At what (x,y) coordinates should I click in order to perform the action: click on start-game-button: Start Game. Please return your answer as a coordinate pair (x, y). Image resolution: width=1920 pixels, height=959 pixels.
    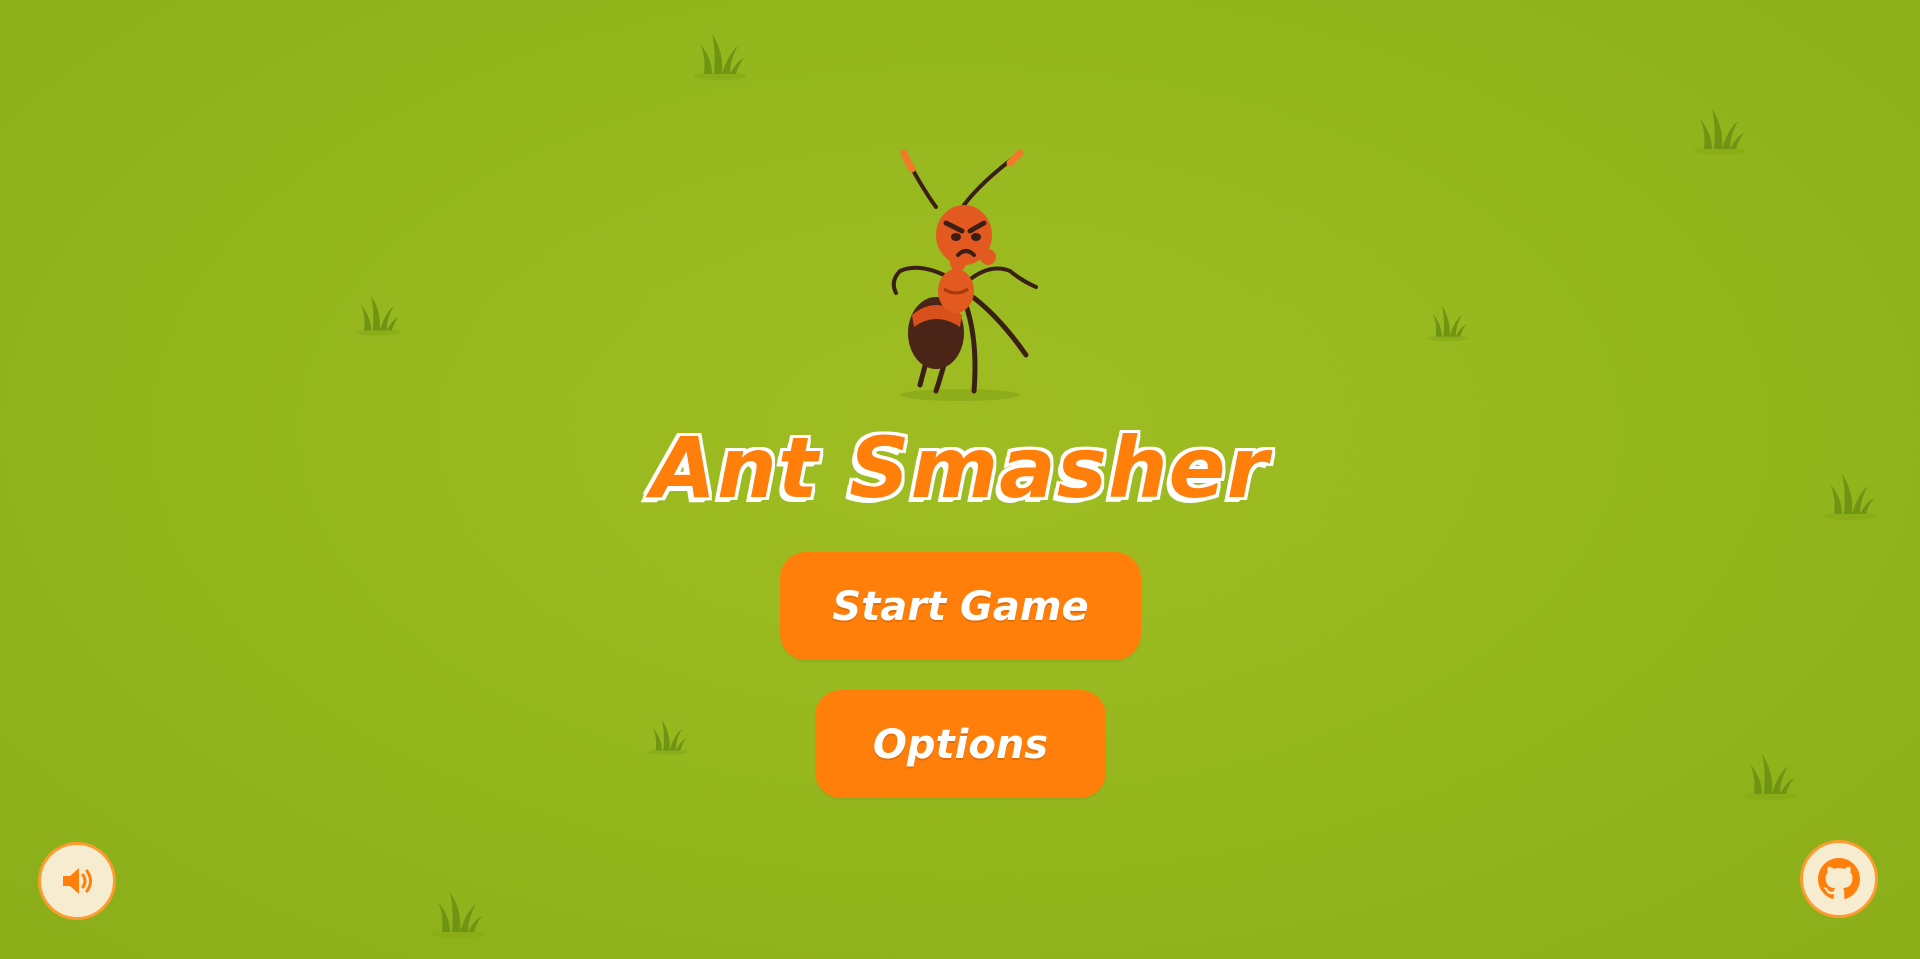
    Looking at the image, I should click on (960, 606).